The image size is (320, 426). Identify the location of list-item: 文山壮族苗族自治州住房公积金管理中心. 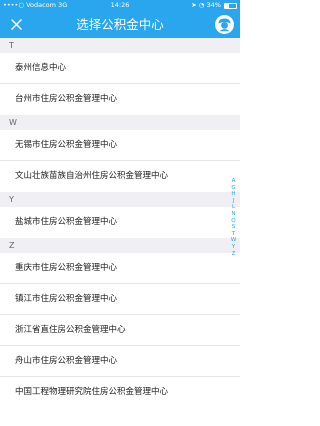
(120, 176).